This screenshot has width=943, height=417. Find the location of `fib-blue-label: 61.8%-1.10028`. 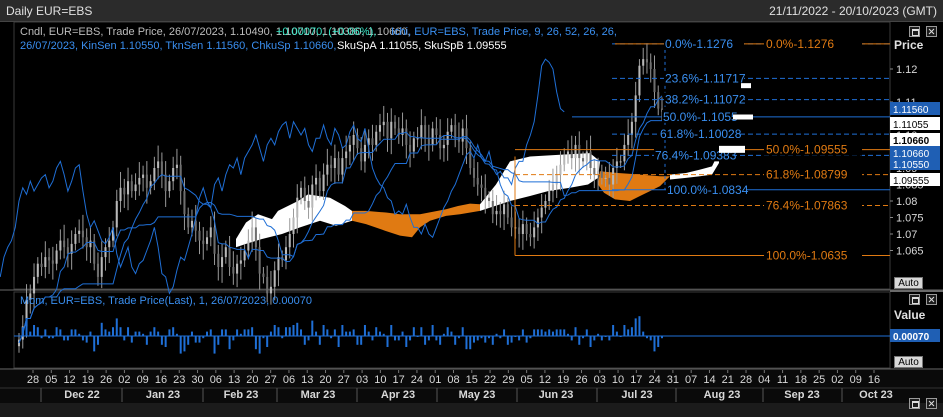

fib-blue-label: 61.8%-1.10028 is located at coordinates (701, 134).